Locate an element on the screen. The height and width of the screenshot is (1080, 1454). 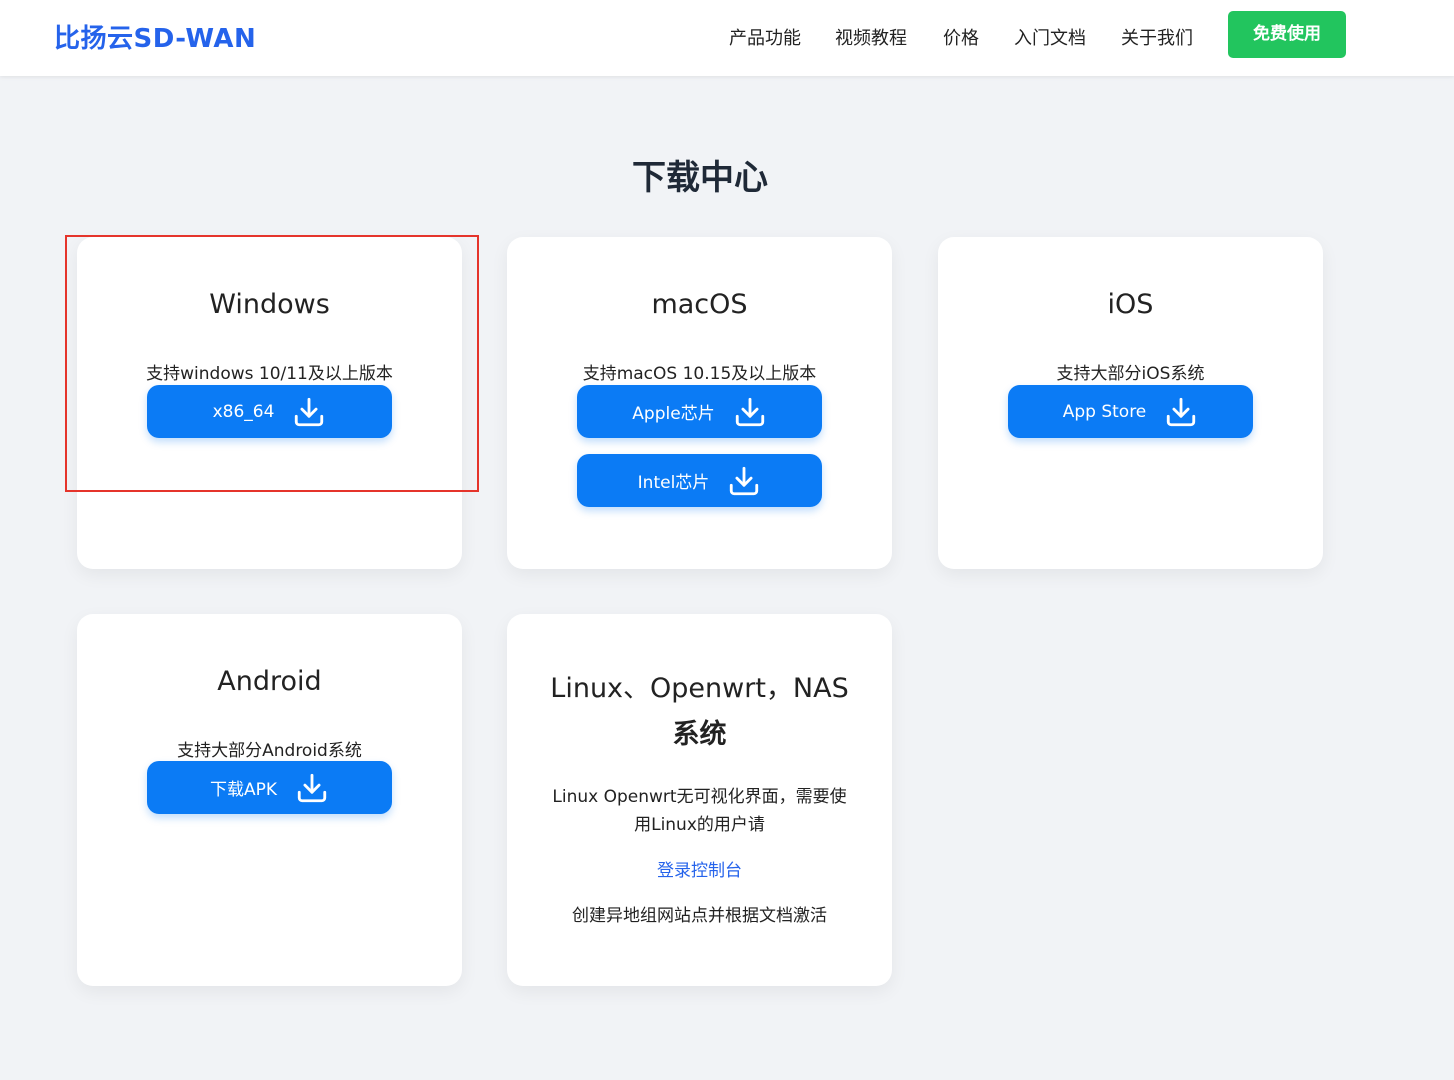
button-label: x86_64 is located at coordinates (243, 411).